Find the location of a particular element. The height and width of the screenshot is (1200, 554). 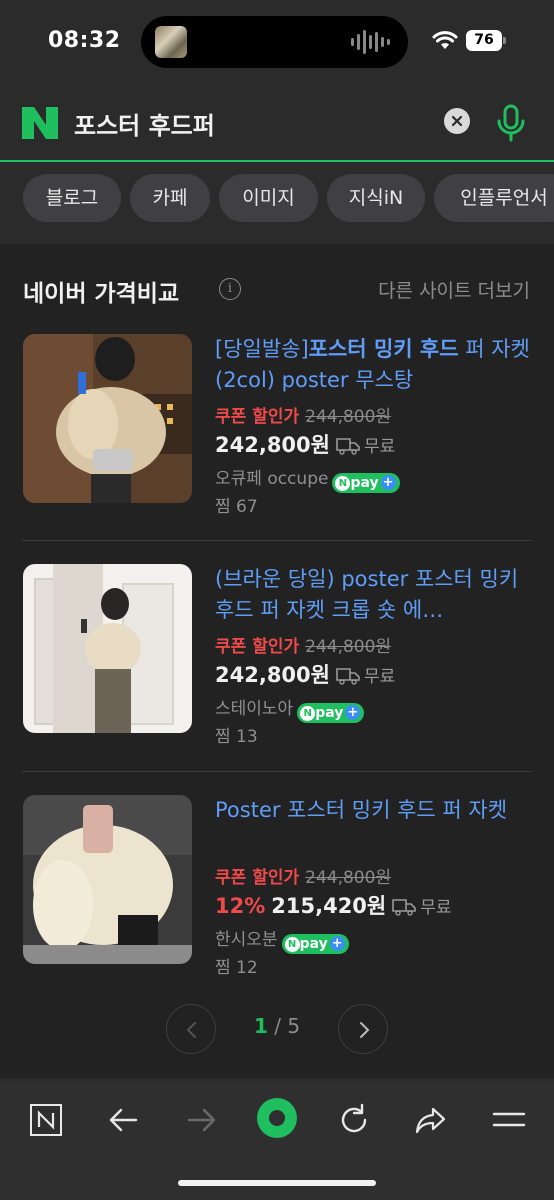

chevron-left-icon is located at coordinates (191, 1030).